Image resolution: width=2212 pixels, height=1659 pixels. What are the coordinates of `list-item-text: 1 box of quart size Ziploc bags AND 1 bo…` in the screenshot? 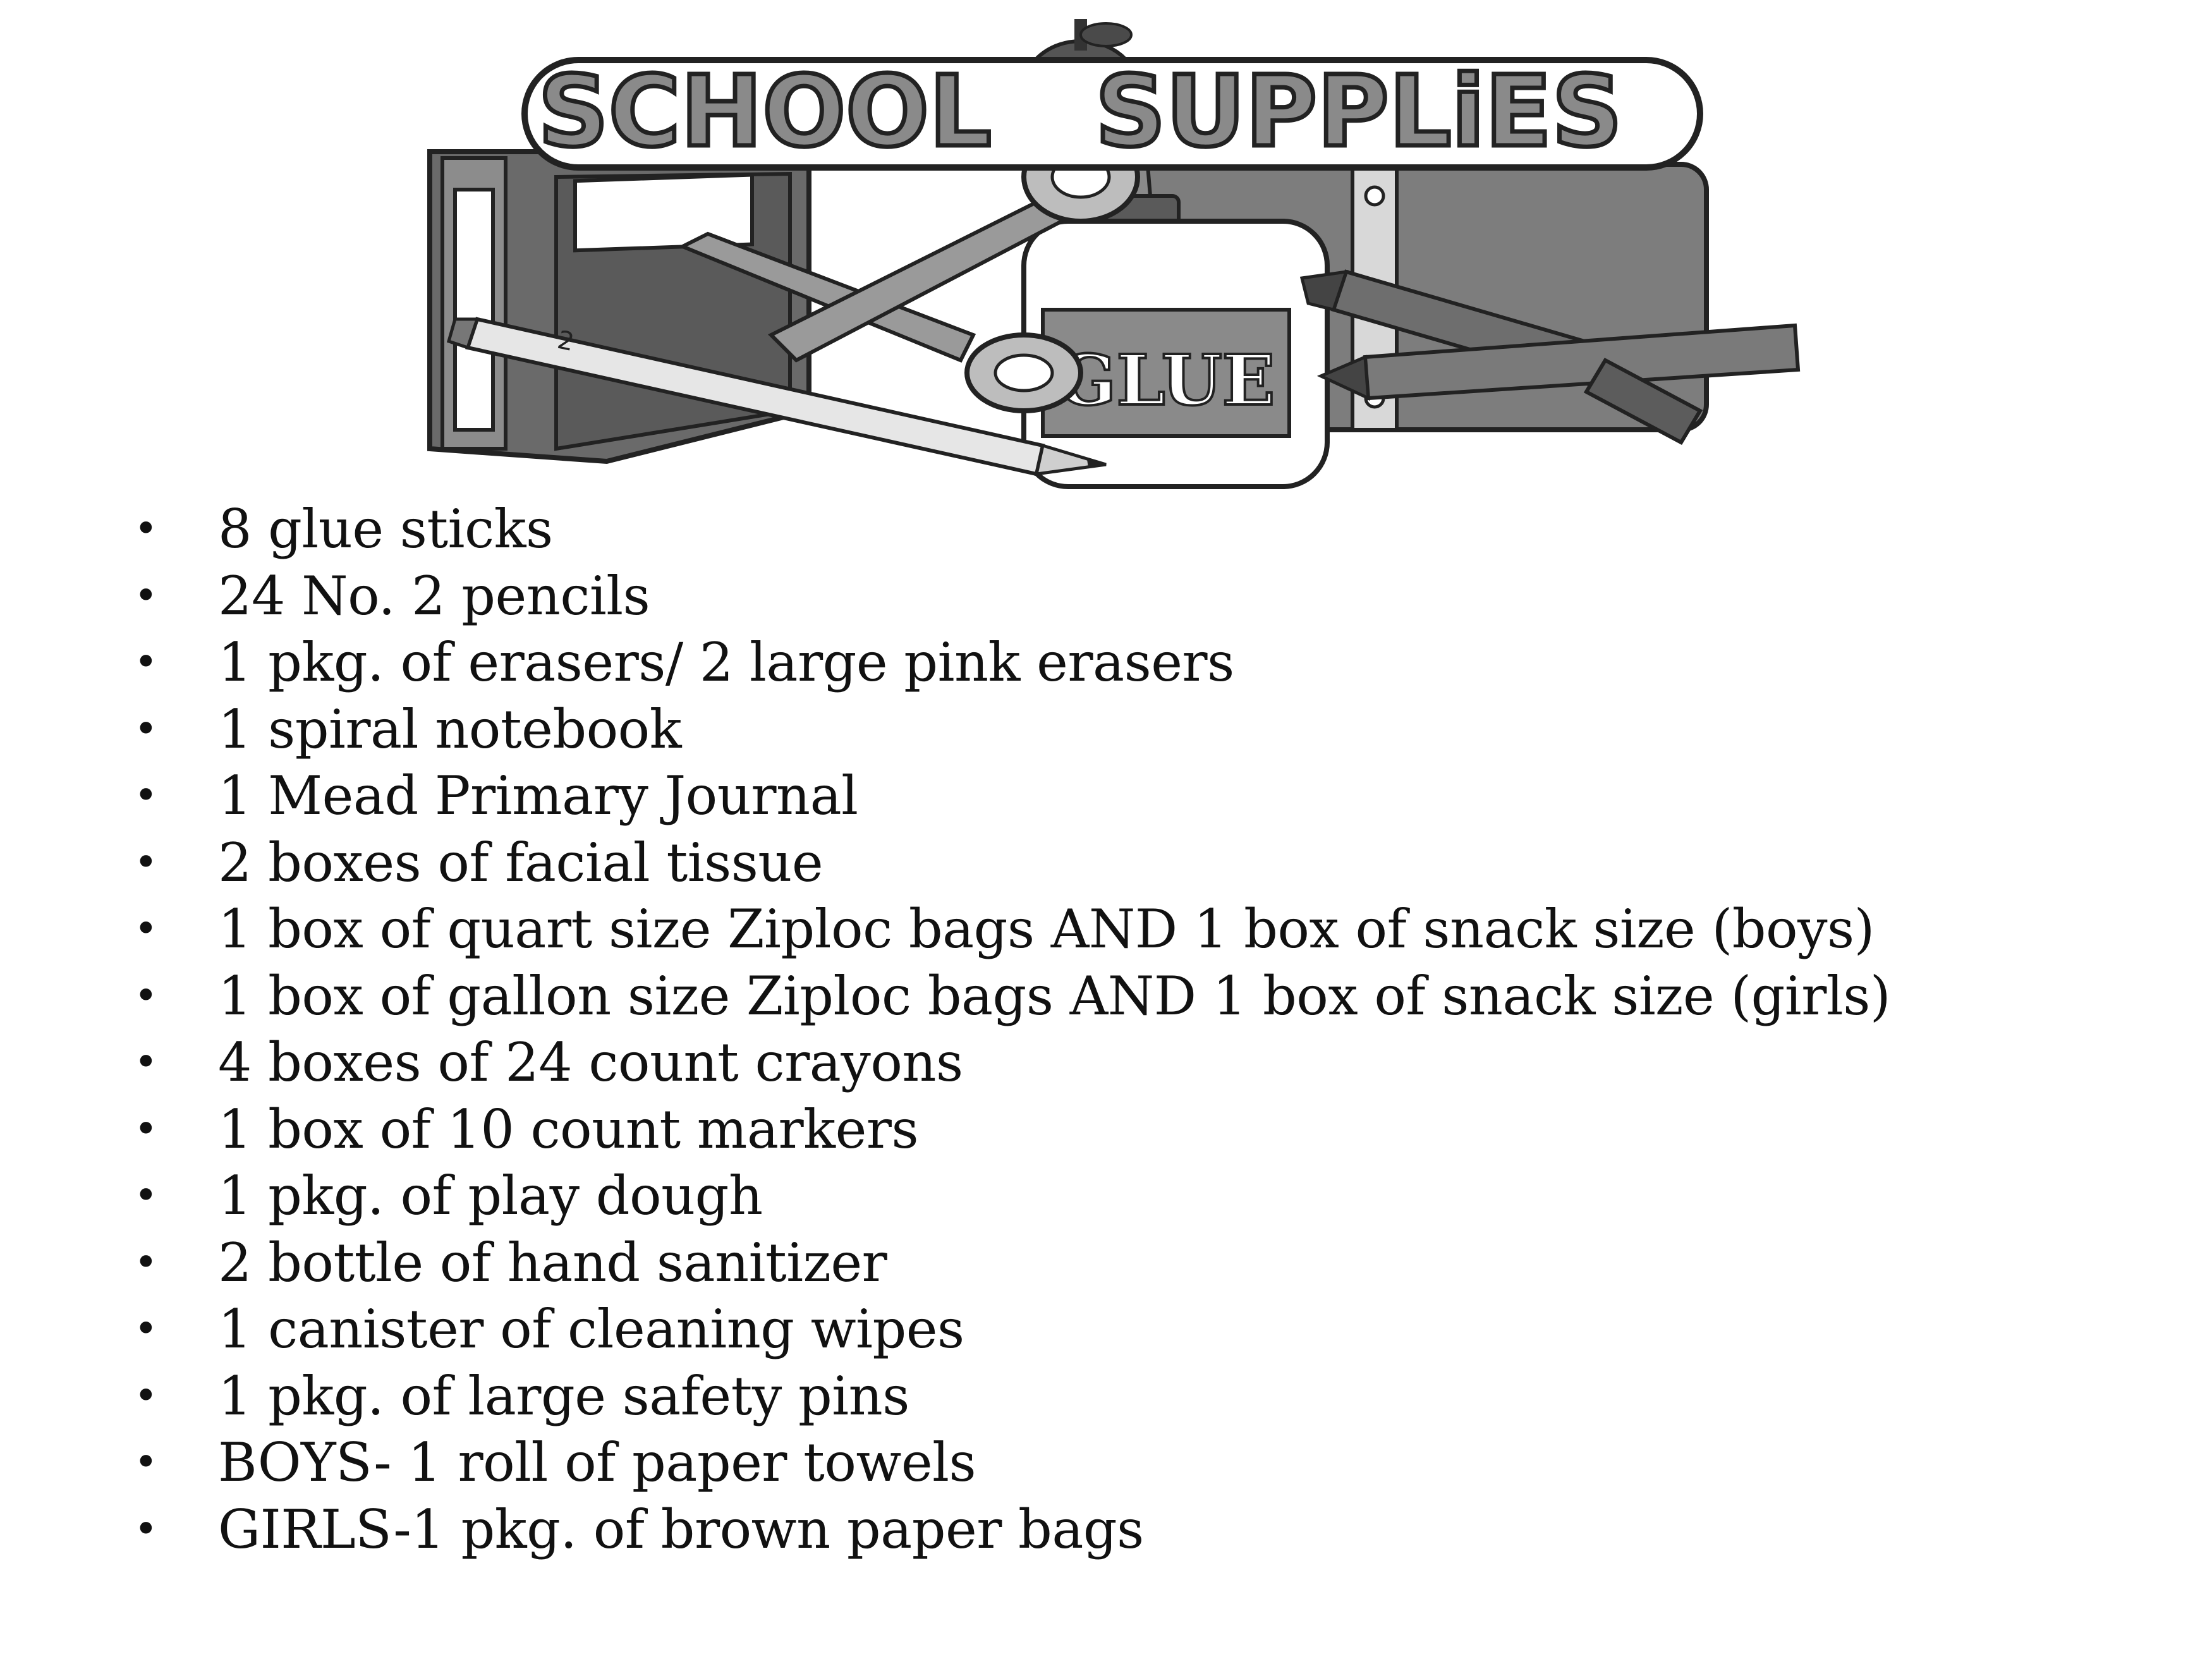 It's located at (1046, 929).